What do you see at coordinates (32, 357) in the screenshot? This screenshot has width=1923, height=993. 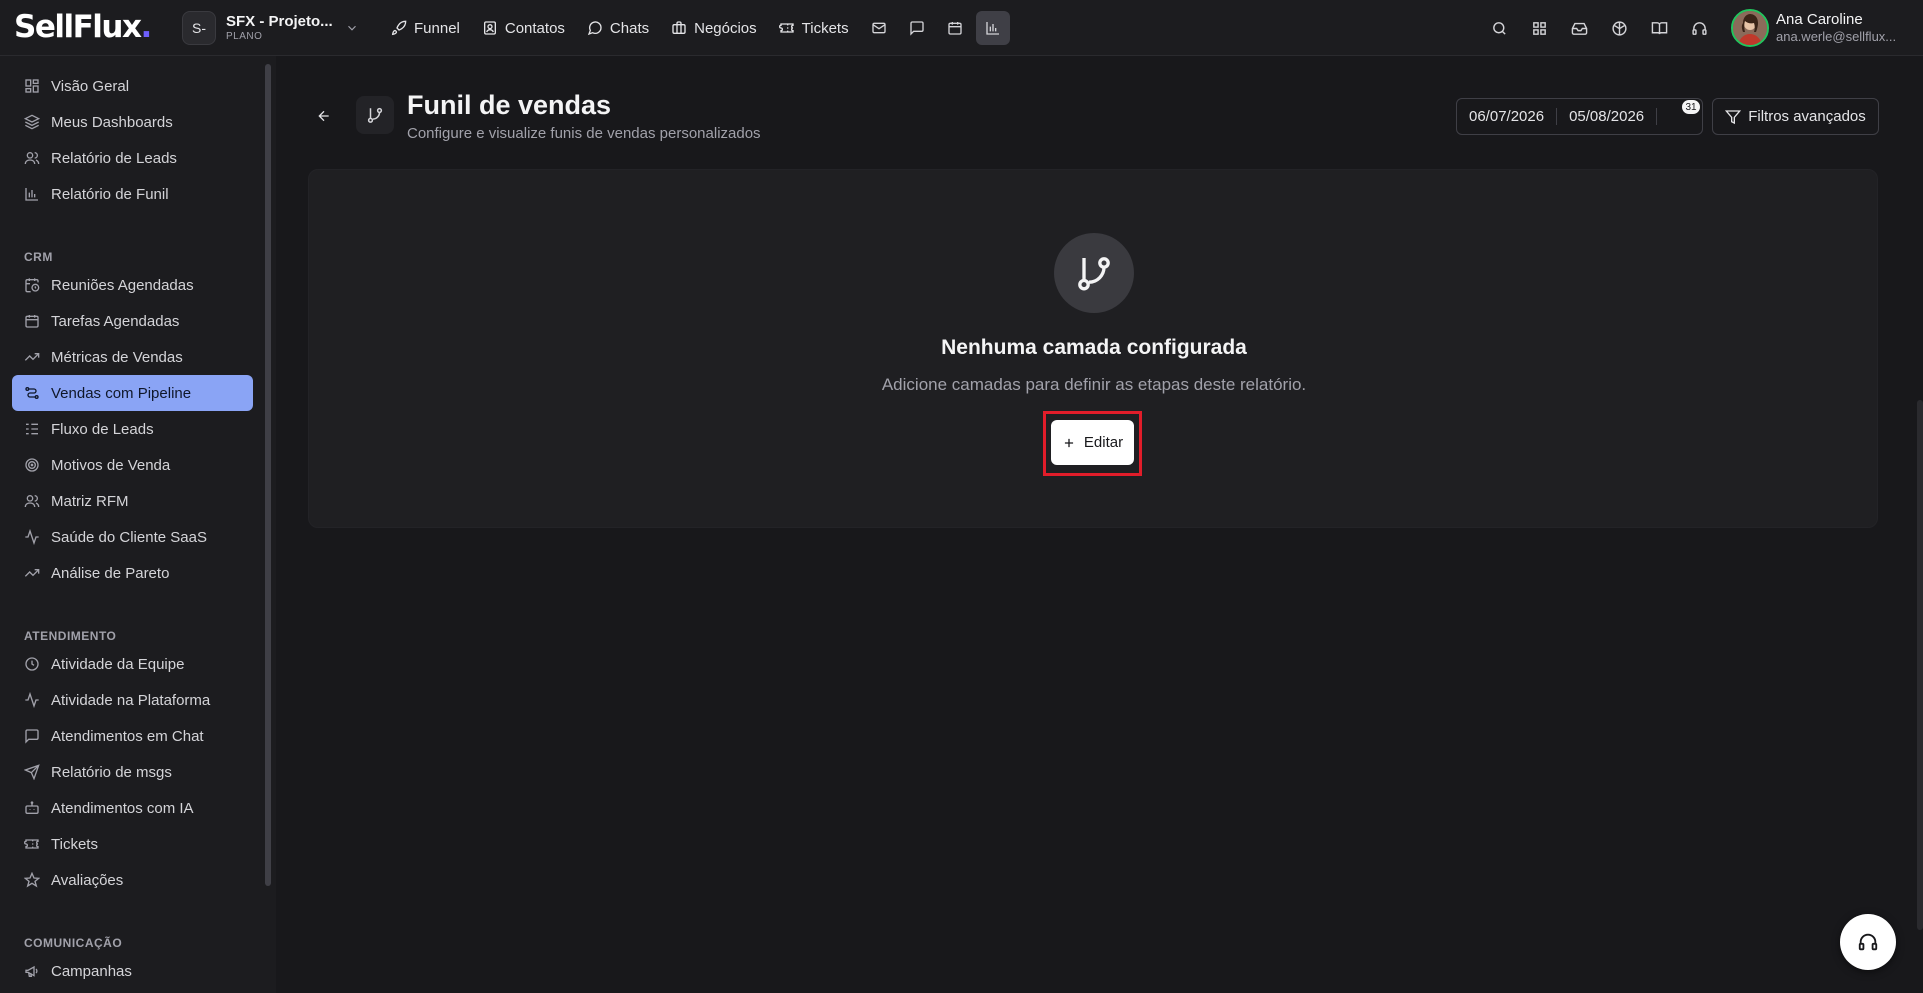 I see `trend-icon` at bounding box center [32, 357].